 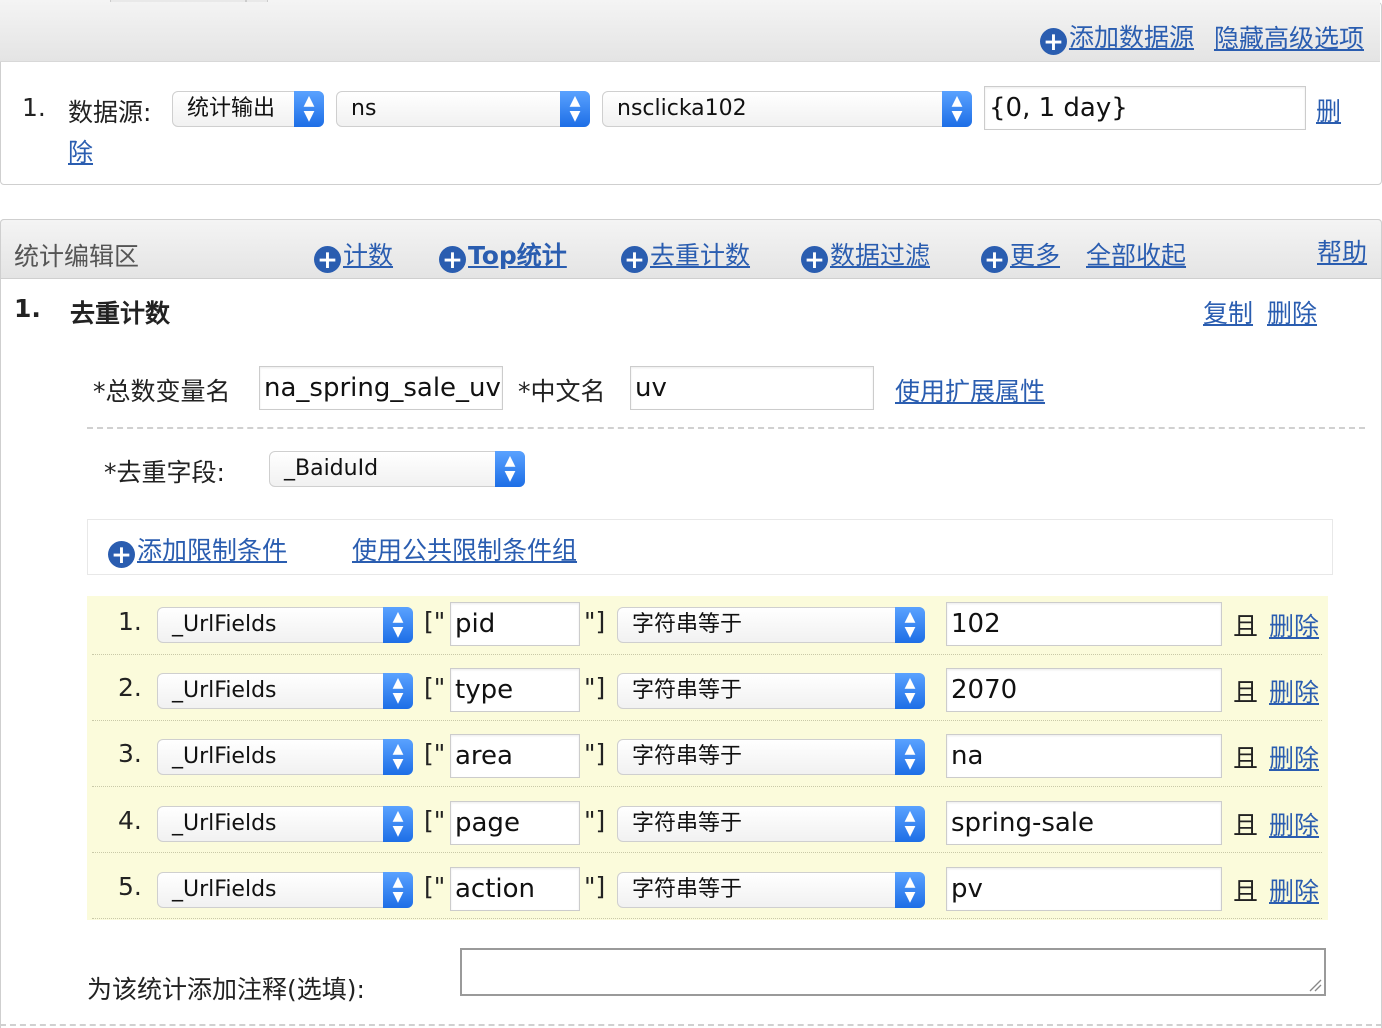 I want to click on delete-datasource-link-cont: 除, so click(x=80, y=151).